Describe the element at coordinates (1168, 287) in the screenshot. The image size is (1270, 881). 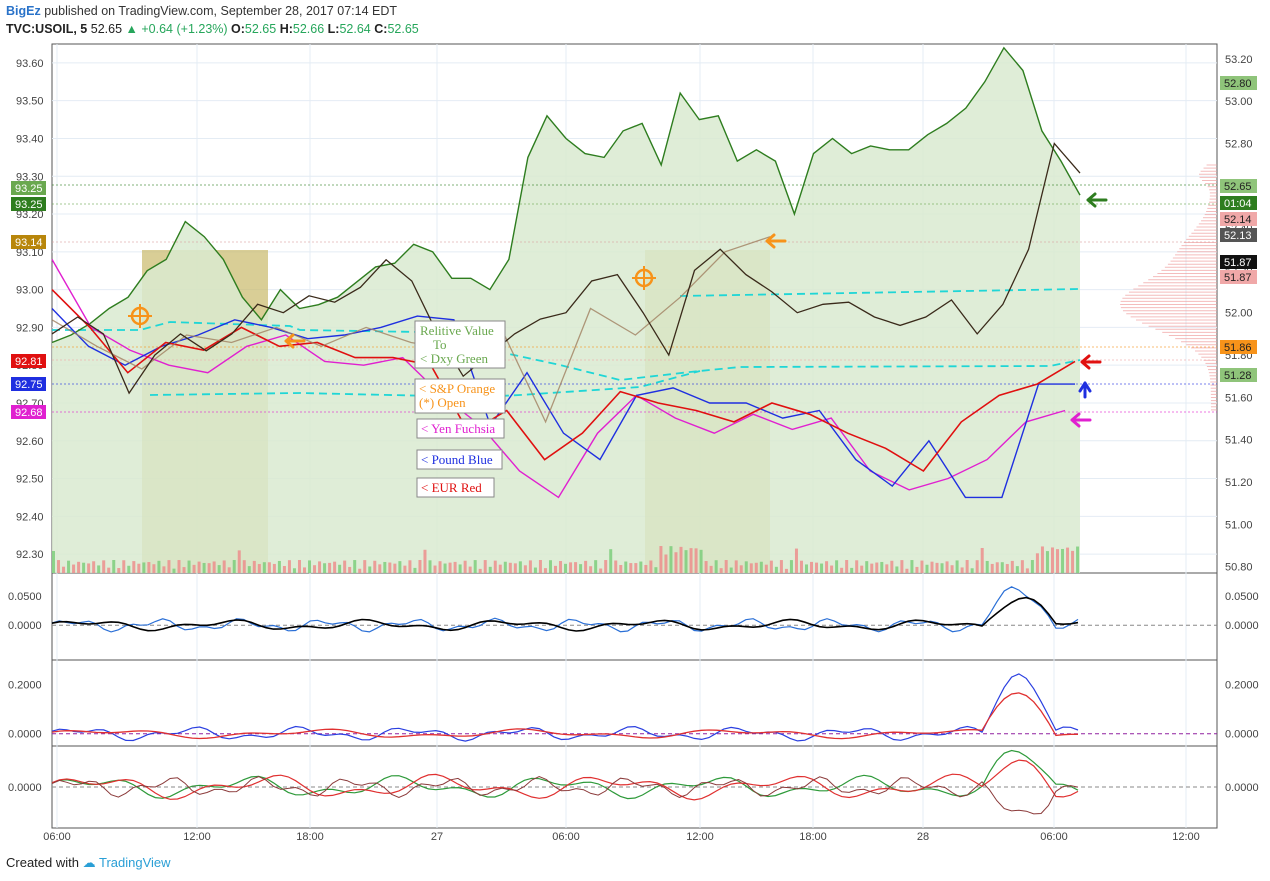
I see `volume-profile` at that location.